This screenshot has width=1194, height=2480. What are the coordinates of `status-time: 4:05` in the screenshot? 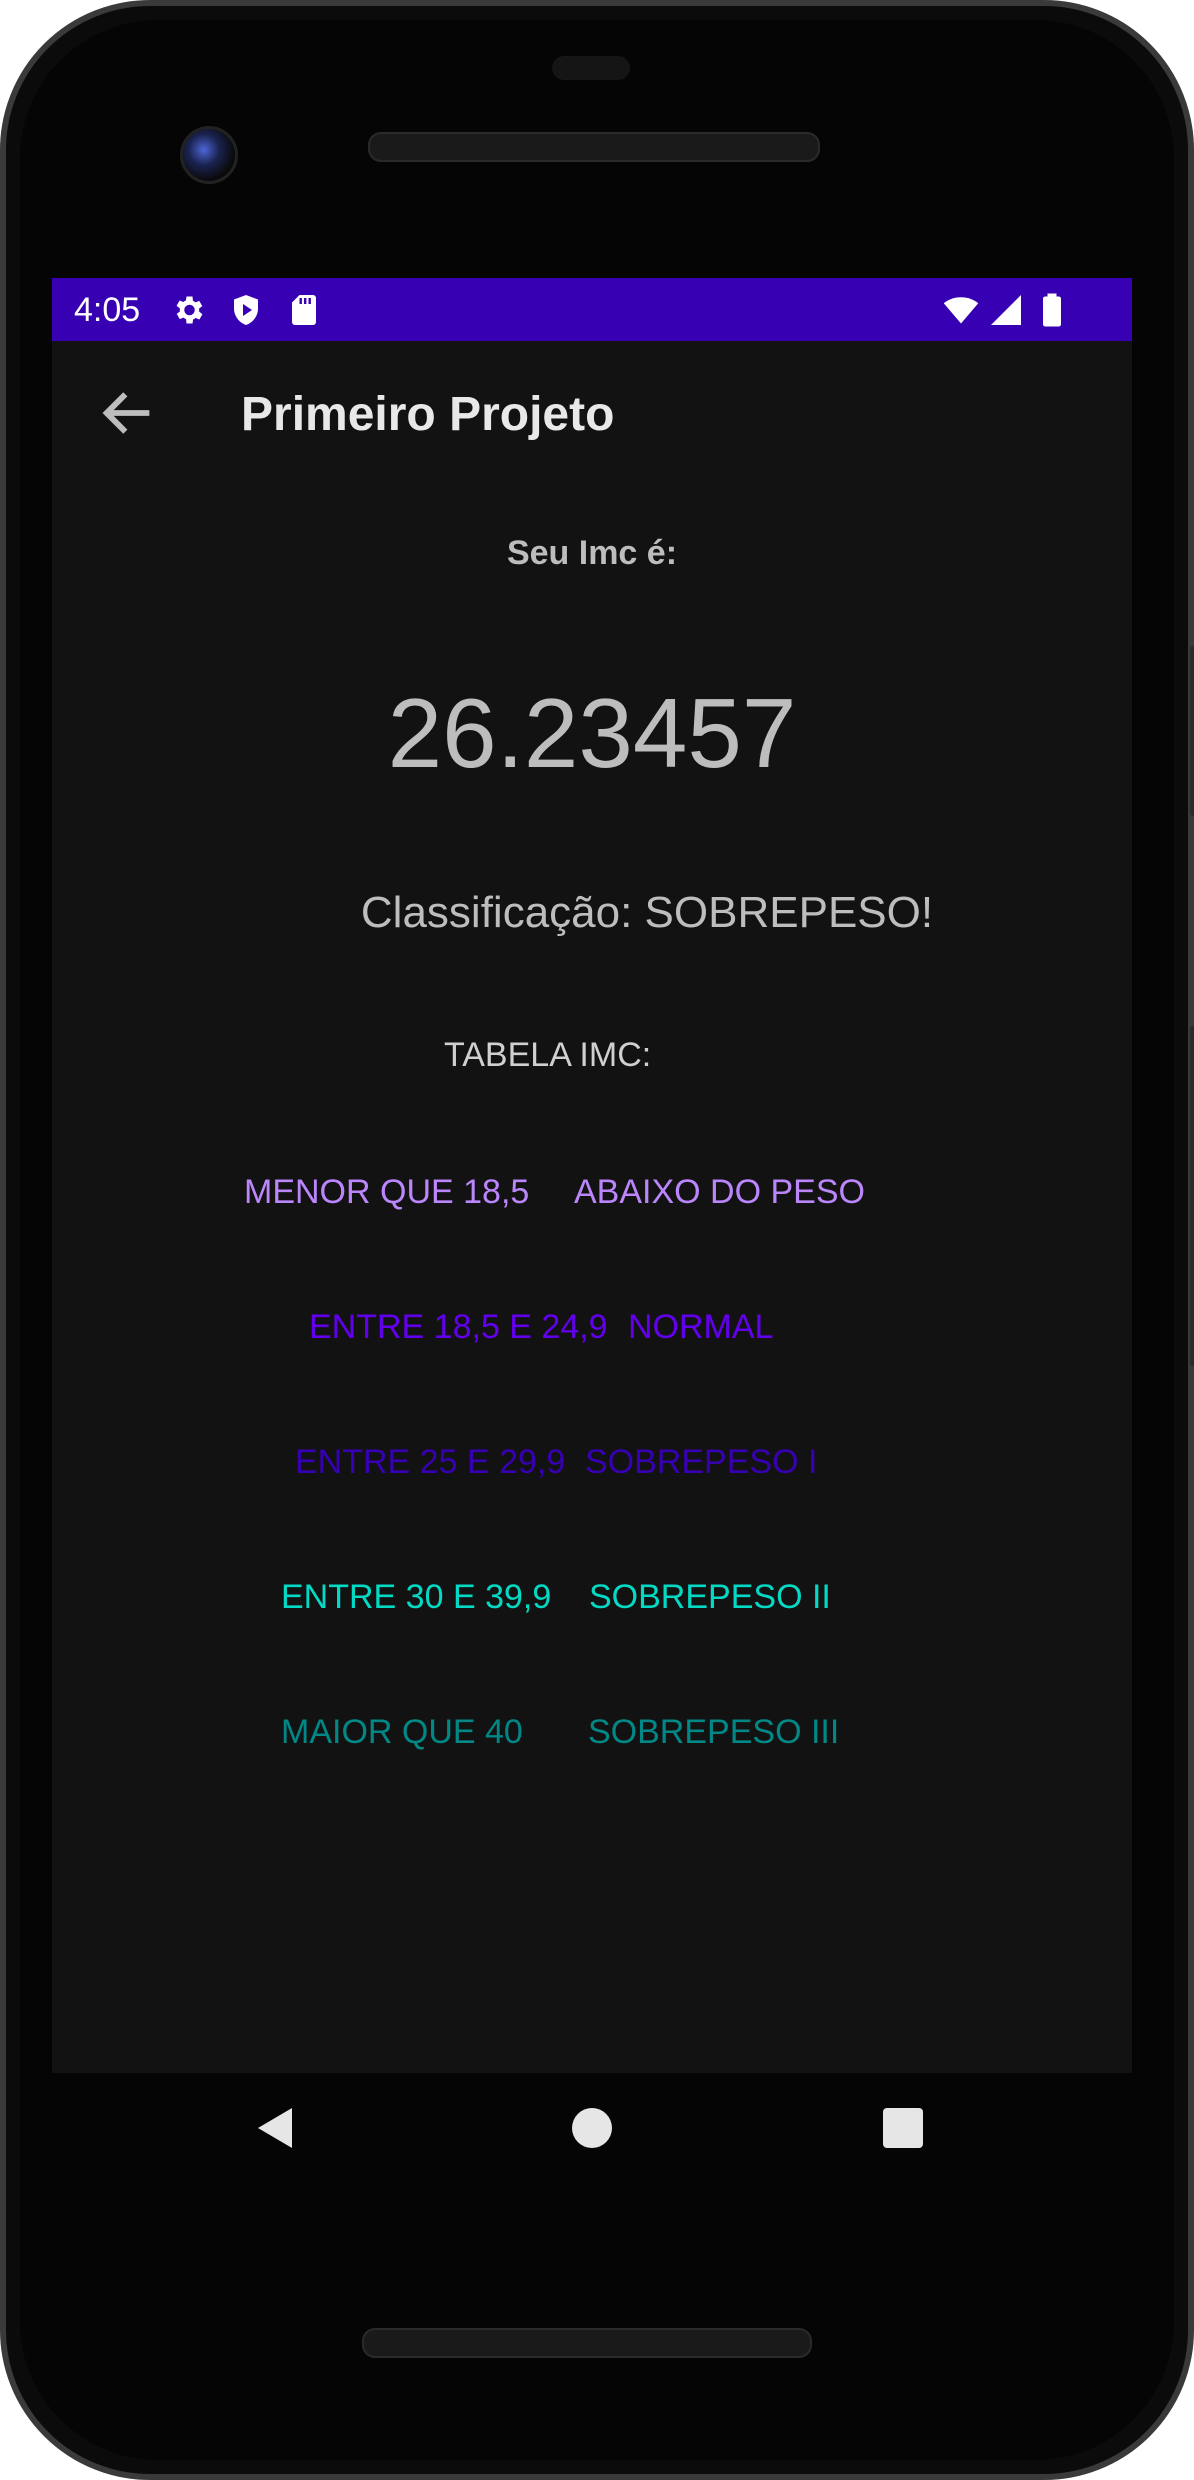 It's located at (107, 310).